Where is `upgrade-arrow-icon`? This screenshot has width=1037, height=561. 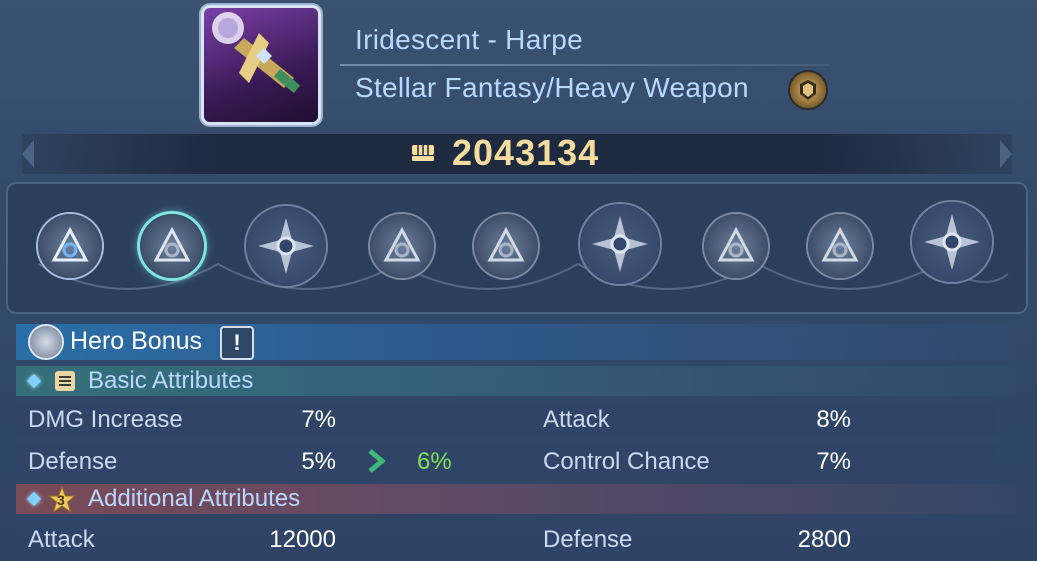 upgrade-arrow-icon is located at coordinates (377, 461).